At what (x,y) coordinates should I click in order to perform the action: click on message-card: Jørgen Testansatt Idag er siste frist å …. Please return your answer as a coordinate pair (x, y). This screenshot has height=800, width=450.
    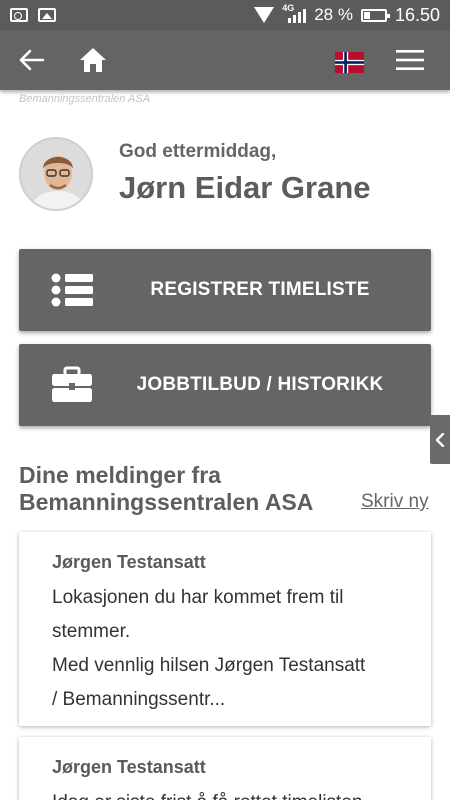
    Looking at the image, I should click on (225, 768).